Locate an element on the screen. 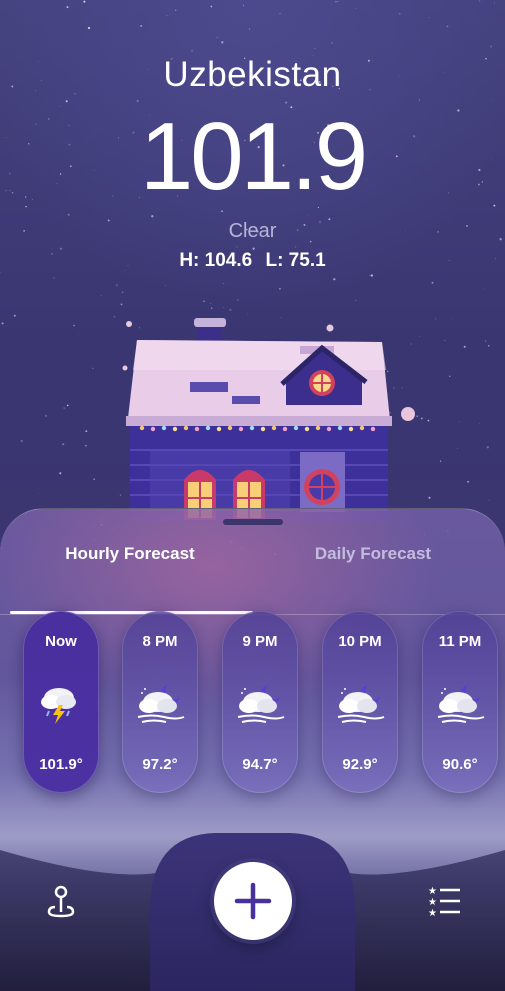 The image size is (505, 991). sheet-drag-handle is located at coordinates (253, 522).